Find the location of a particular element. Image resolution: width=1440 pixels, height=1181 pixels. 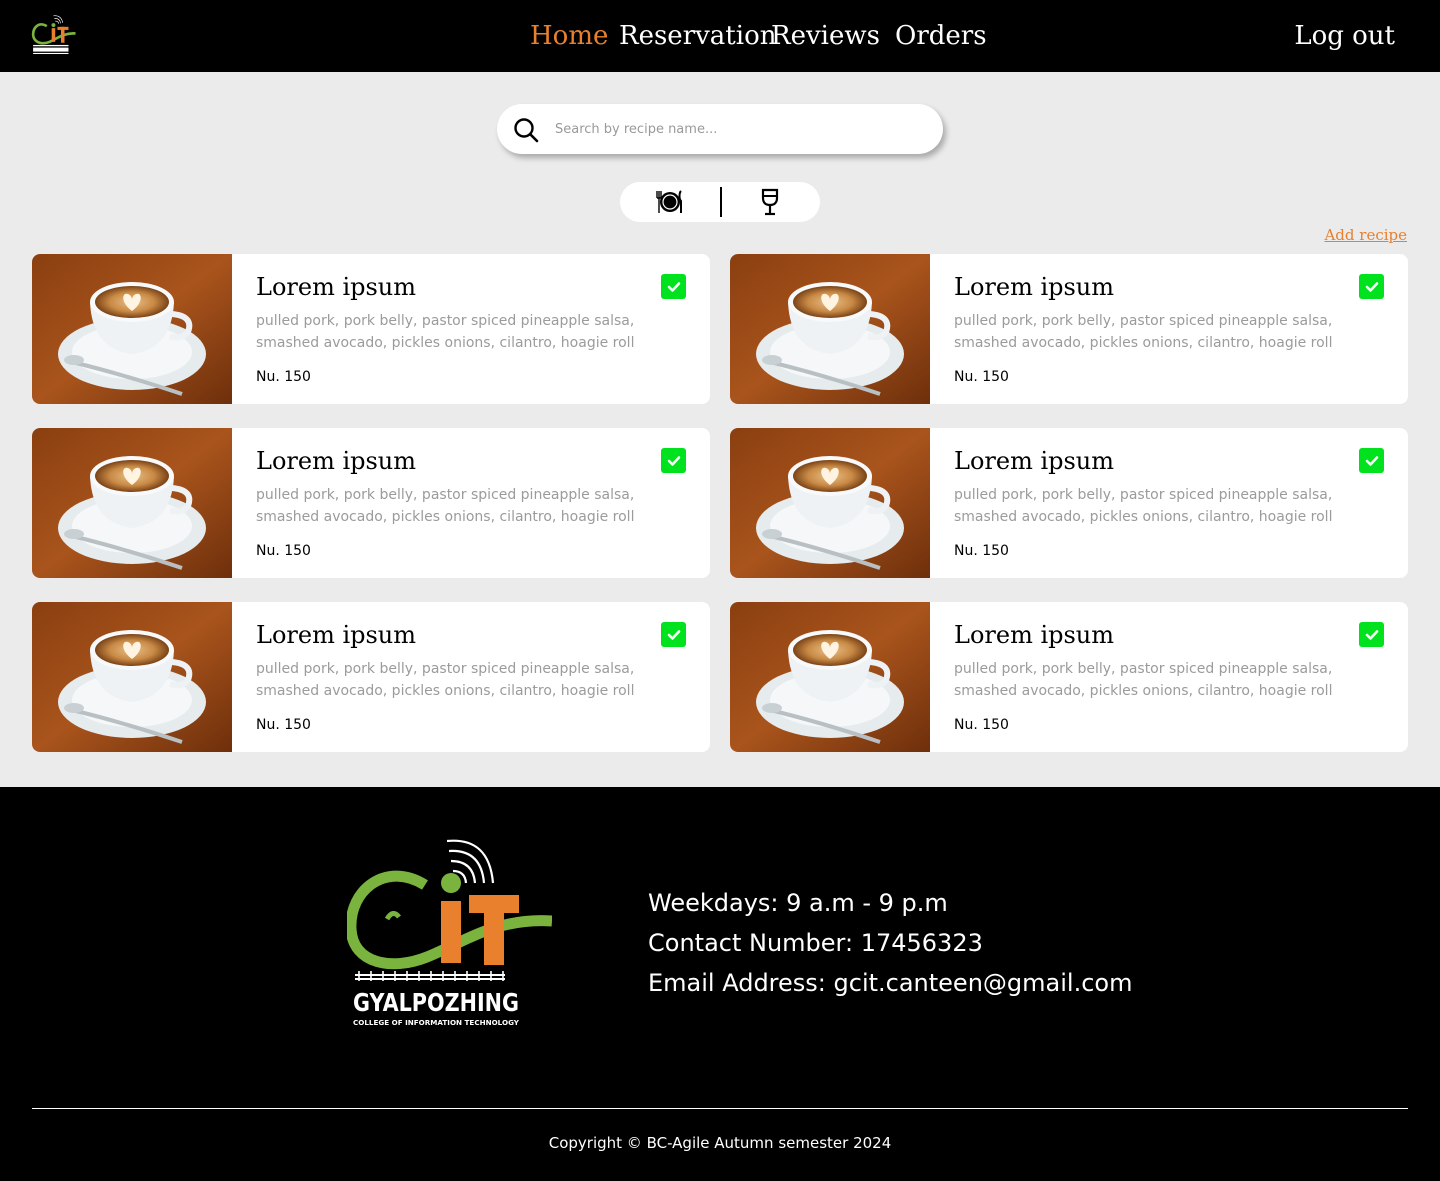

nav-orders: Orders is located at coordinates (941, 36).